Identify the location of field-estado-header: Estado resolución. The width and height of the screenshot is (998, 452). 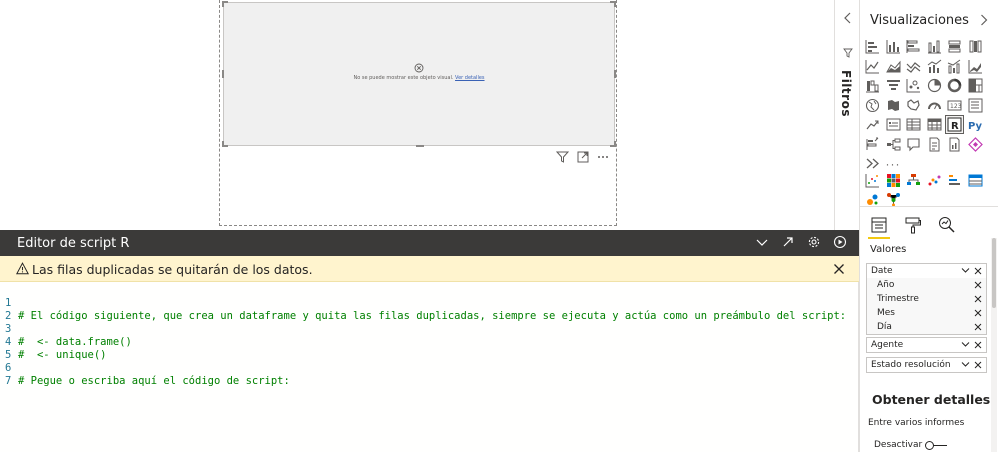
(926, 365).